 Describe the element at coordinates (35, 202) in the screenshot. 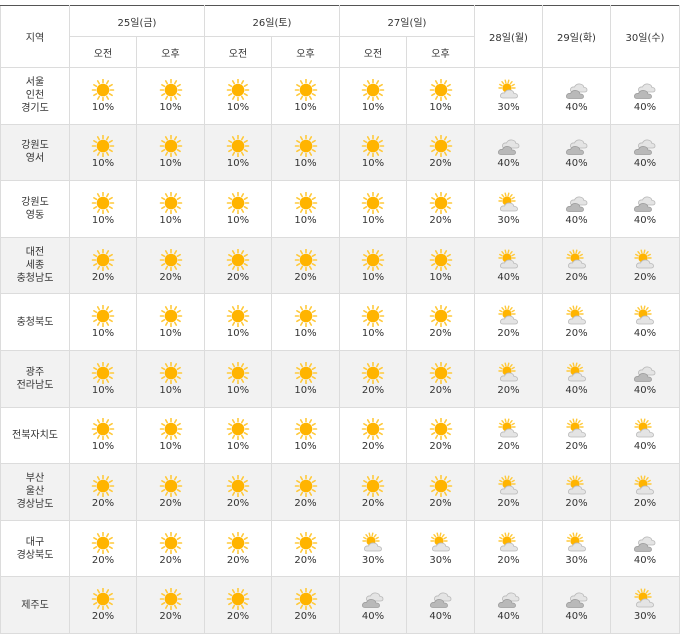

I see `region-name-line: 강원도` at that location.